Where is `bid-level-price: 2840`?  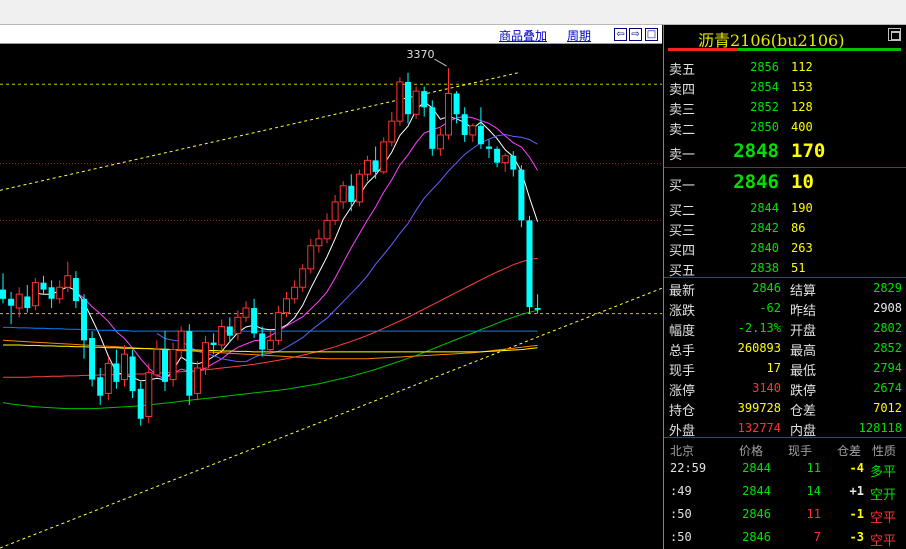
bid-level-price: 2840 is located at coordinates (764, 248).